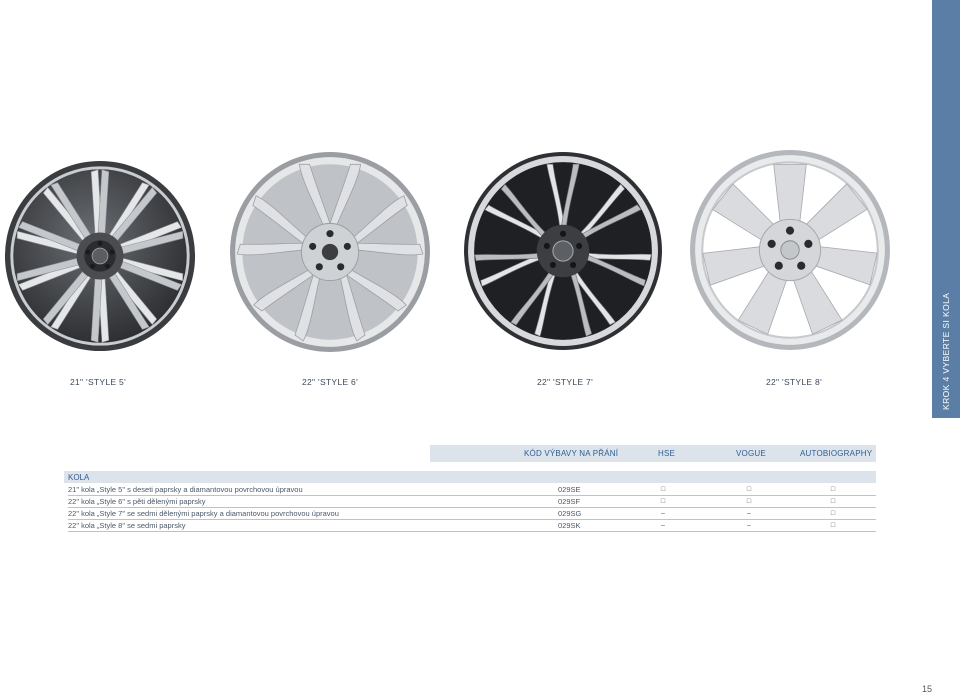  I want to click on wheel-style-5-caption: 21" 'STYLE 5', so click(98, 382).